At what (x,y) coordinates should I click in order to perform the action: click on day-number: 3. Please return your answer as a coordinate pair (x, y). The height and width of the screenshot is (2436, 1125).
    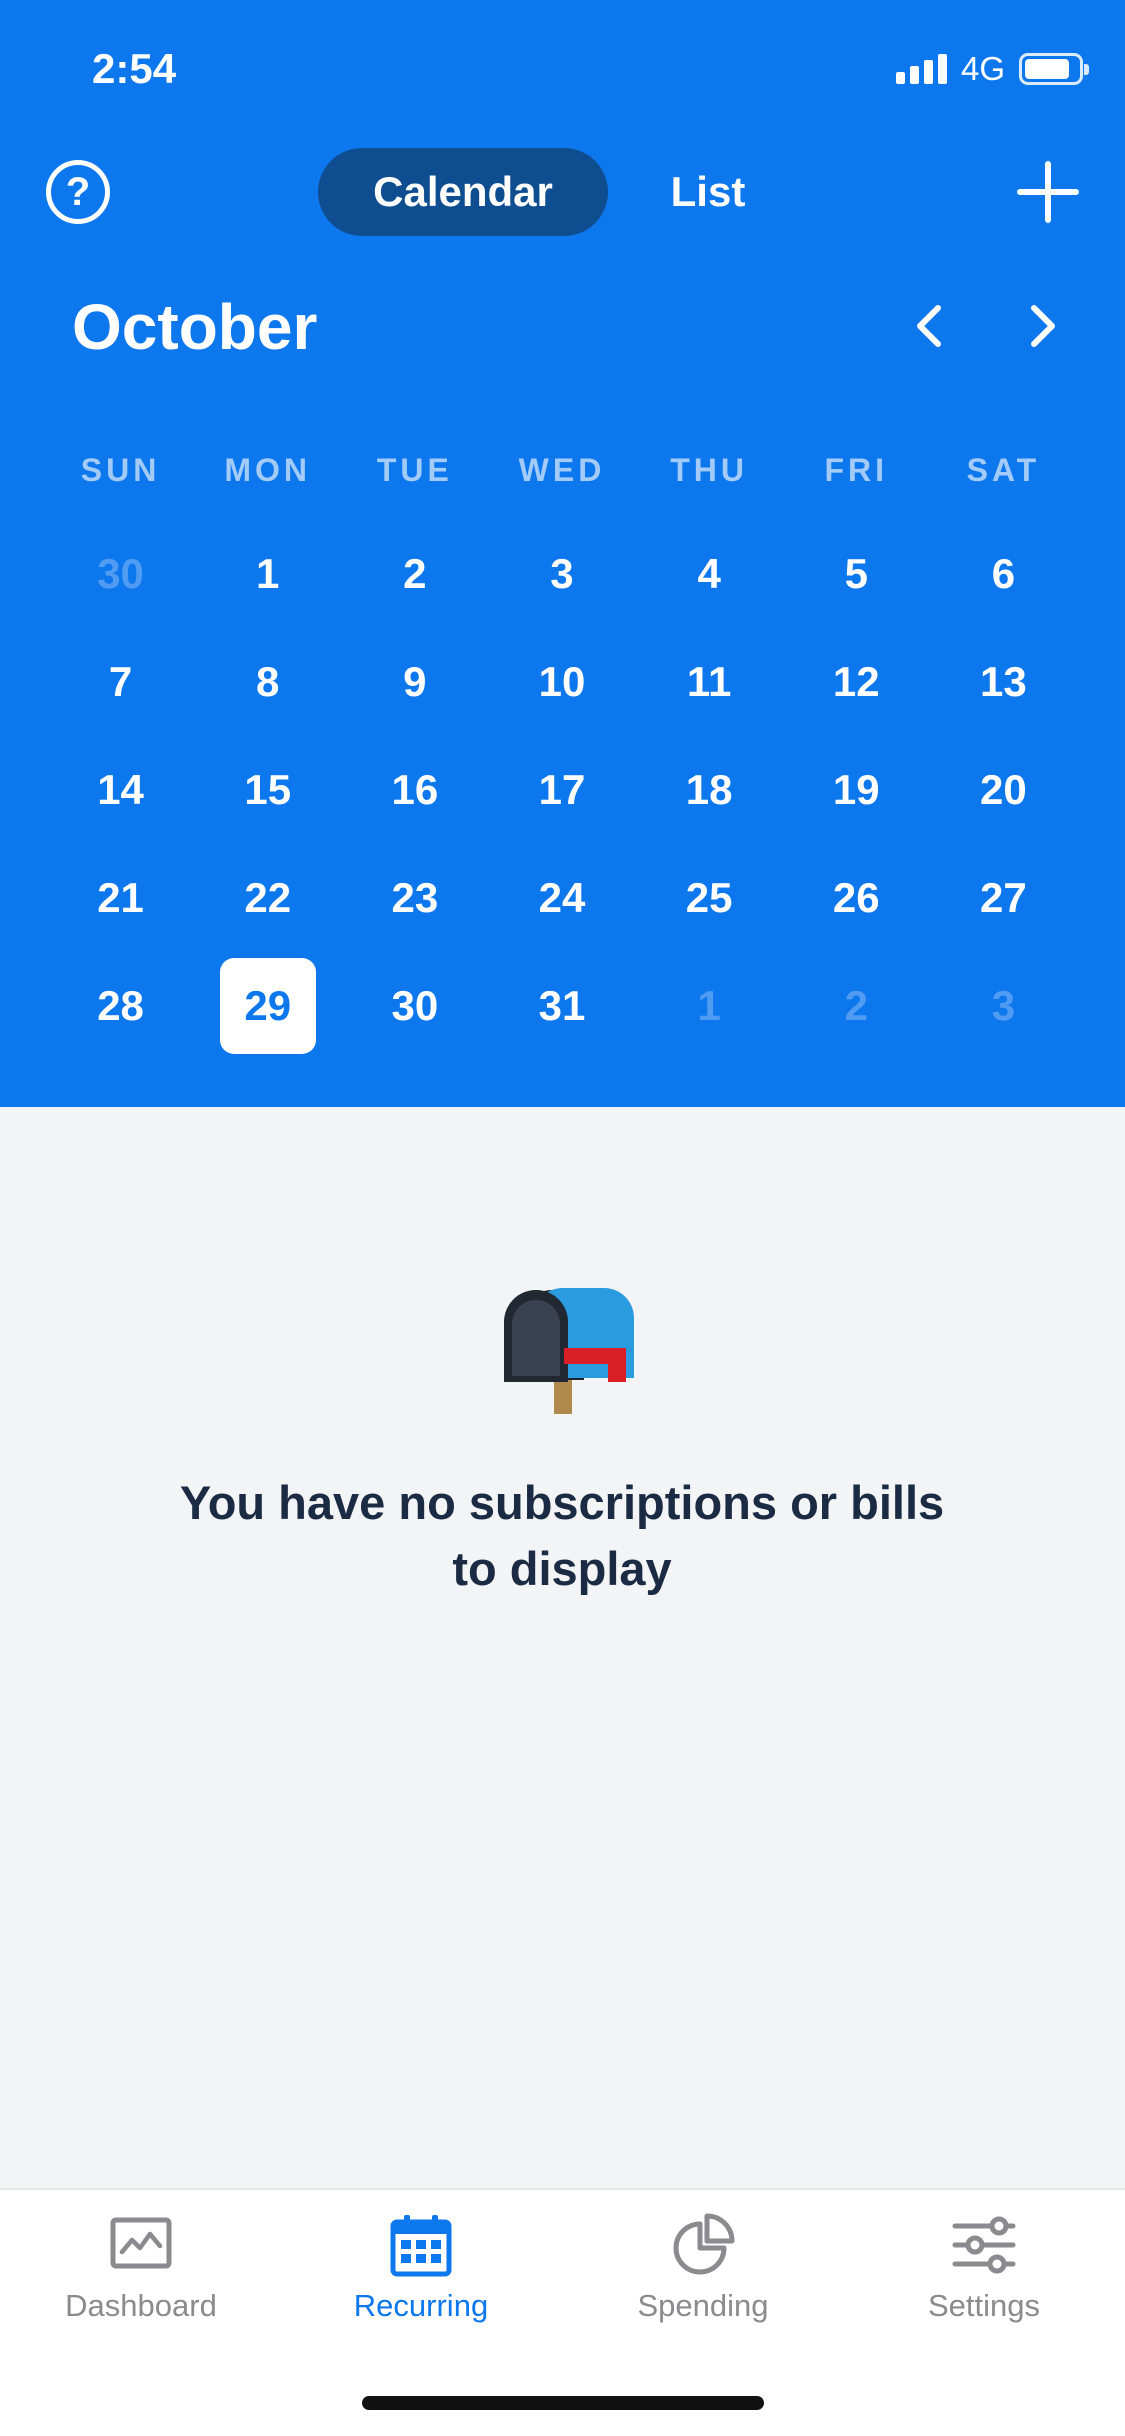
    Looking at the image, I should click on (562, 573).